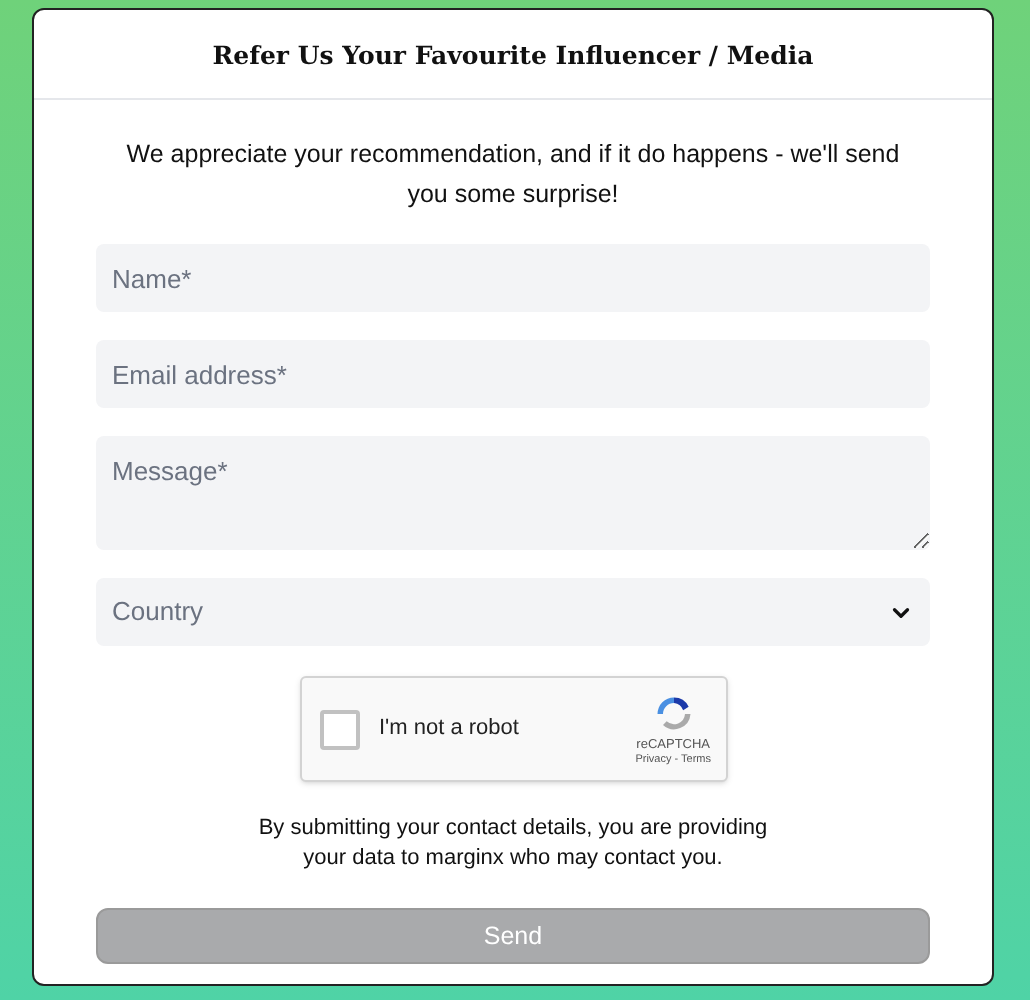  I want to click on text-field: Email address*, so click(513, 374).